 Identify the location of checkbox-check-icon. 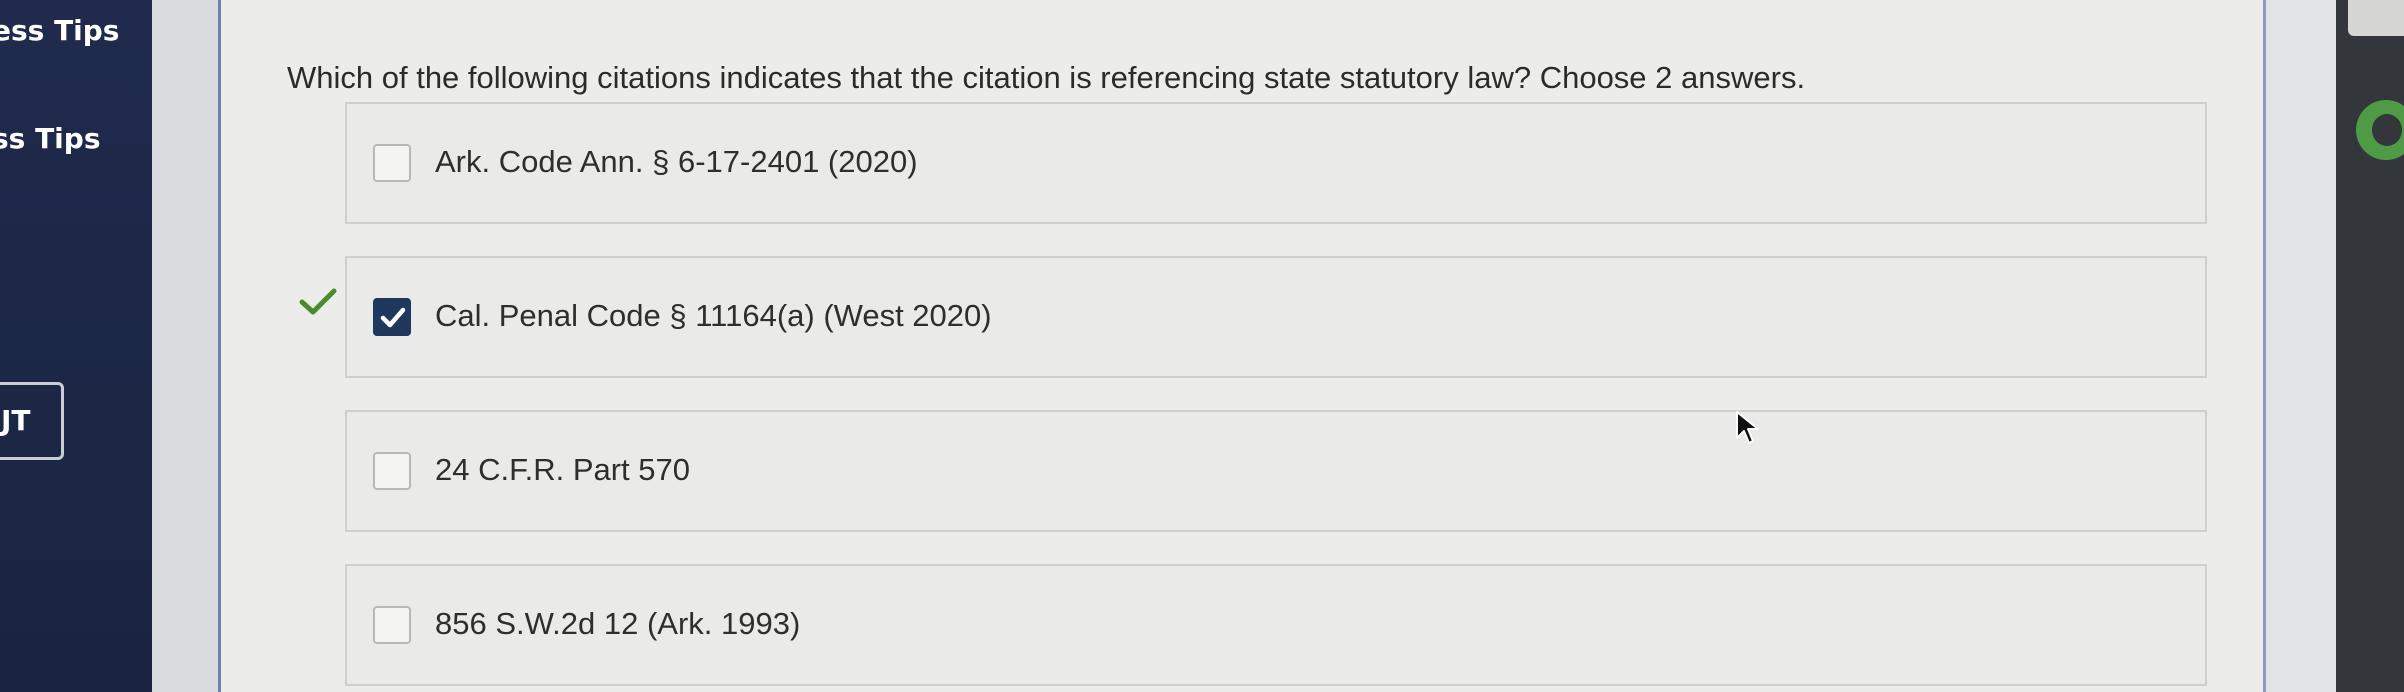
(393, 317).